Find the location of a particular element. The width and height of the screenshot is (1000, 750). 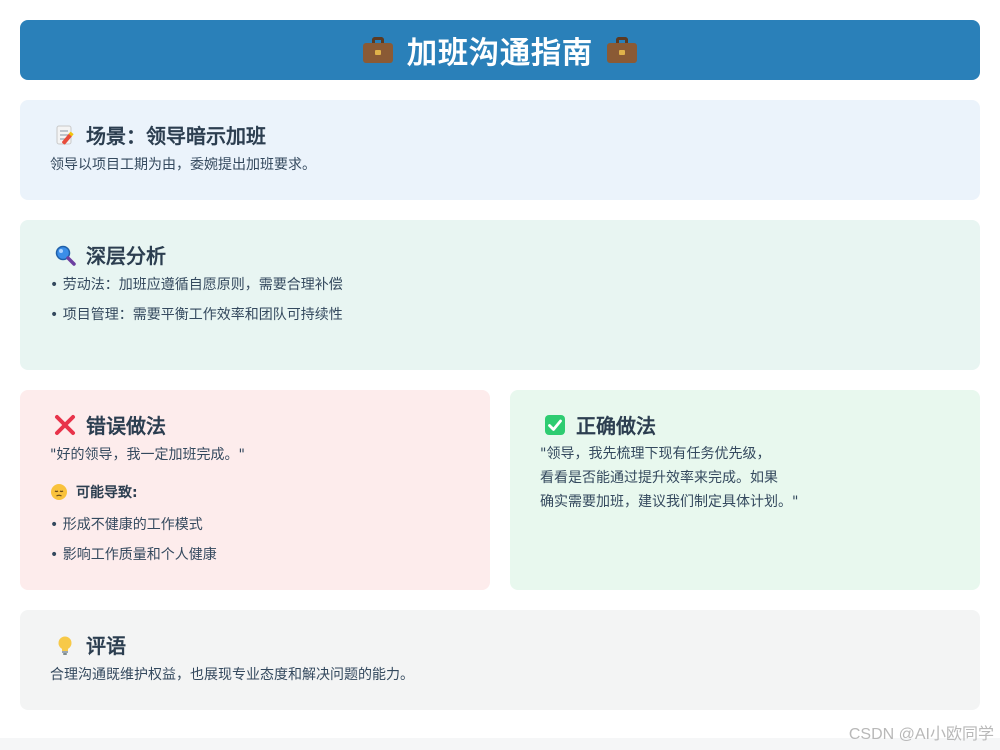

right-heading: 正确做法 is located at coordinates (600, 424).